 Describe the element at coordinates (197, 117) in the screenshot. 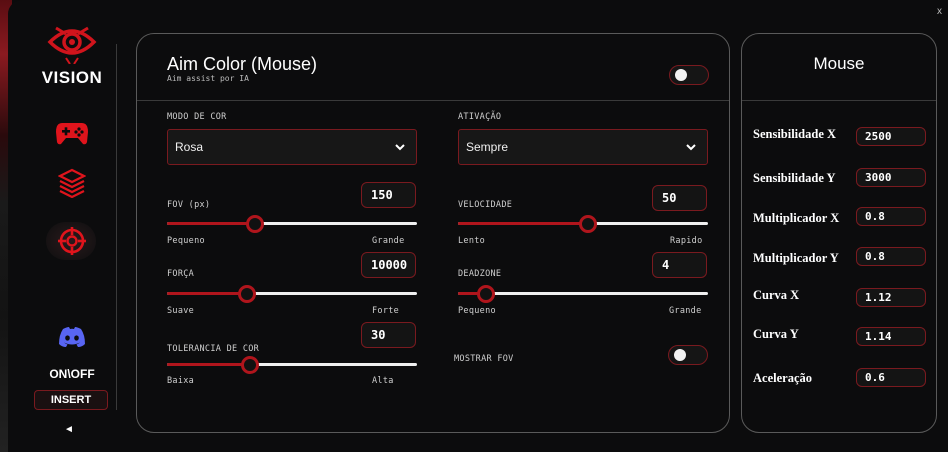

I see `color-mode-label: MODO DE COR` at that location.